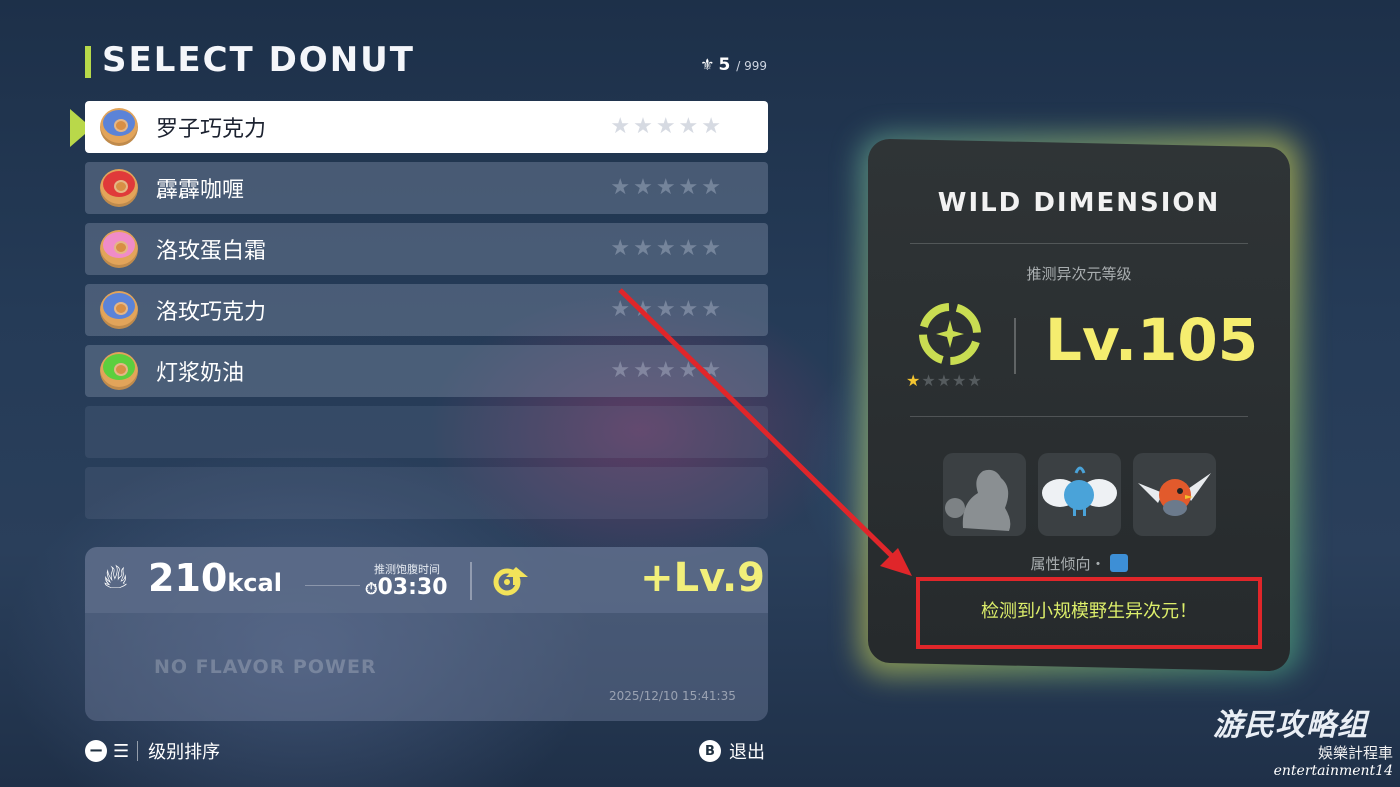 The image size is (1400, 787). I want to click on donut-name: 洛玫巧克力, so click(211, 312).